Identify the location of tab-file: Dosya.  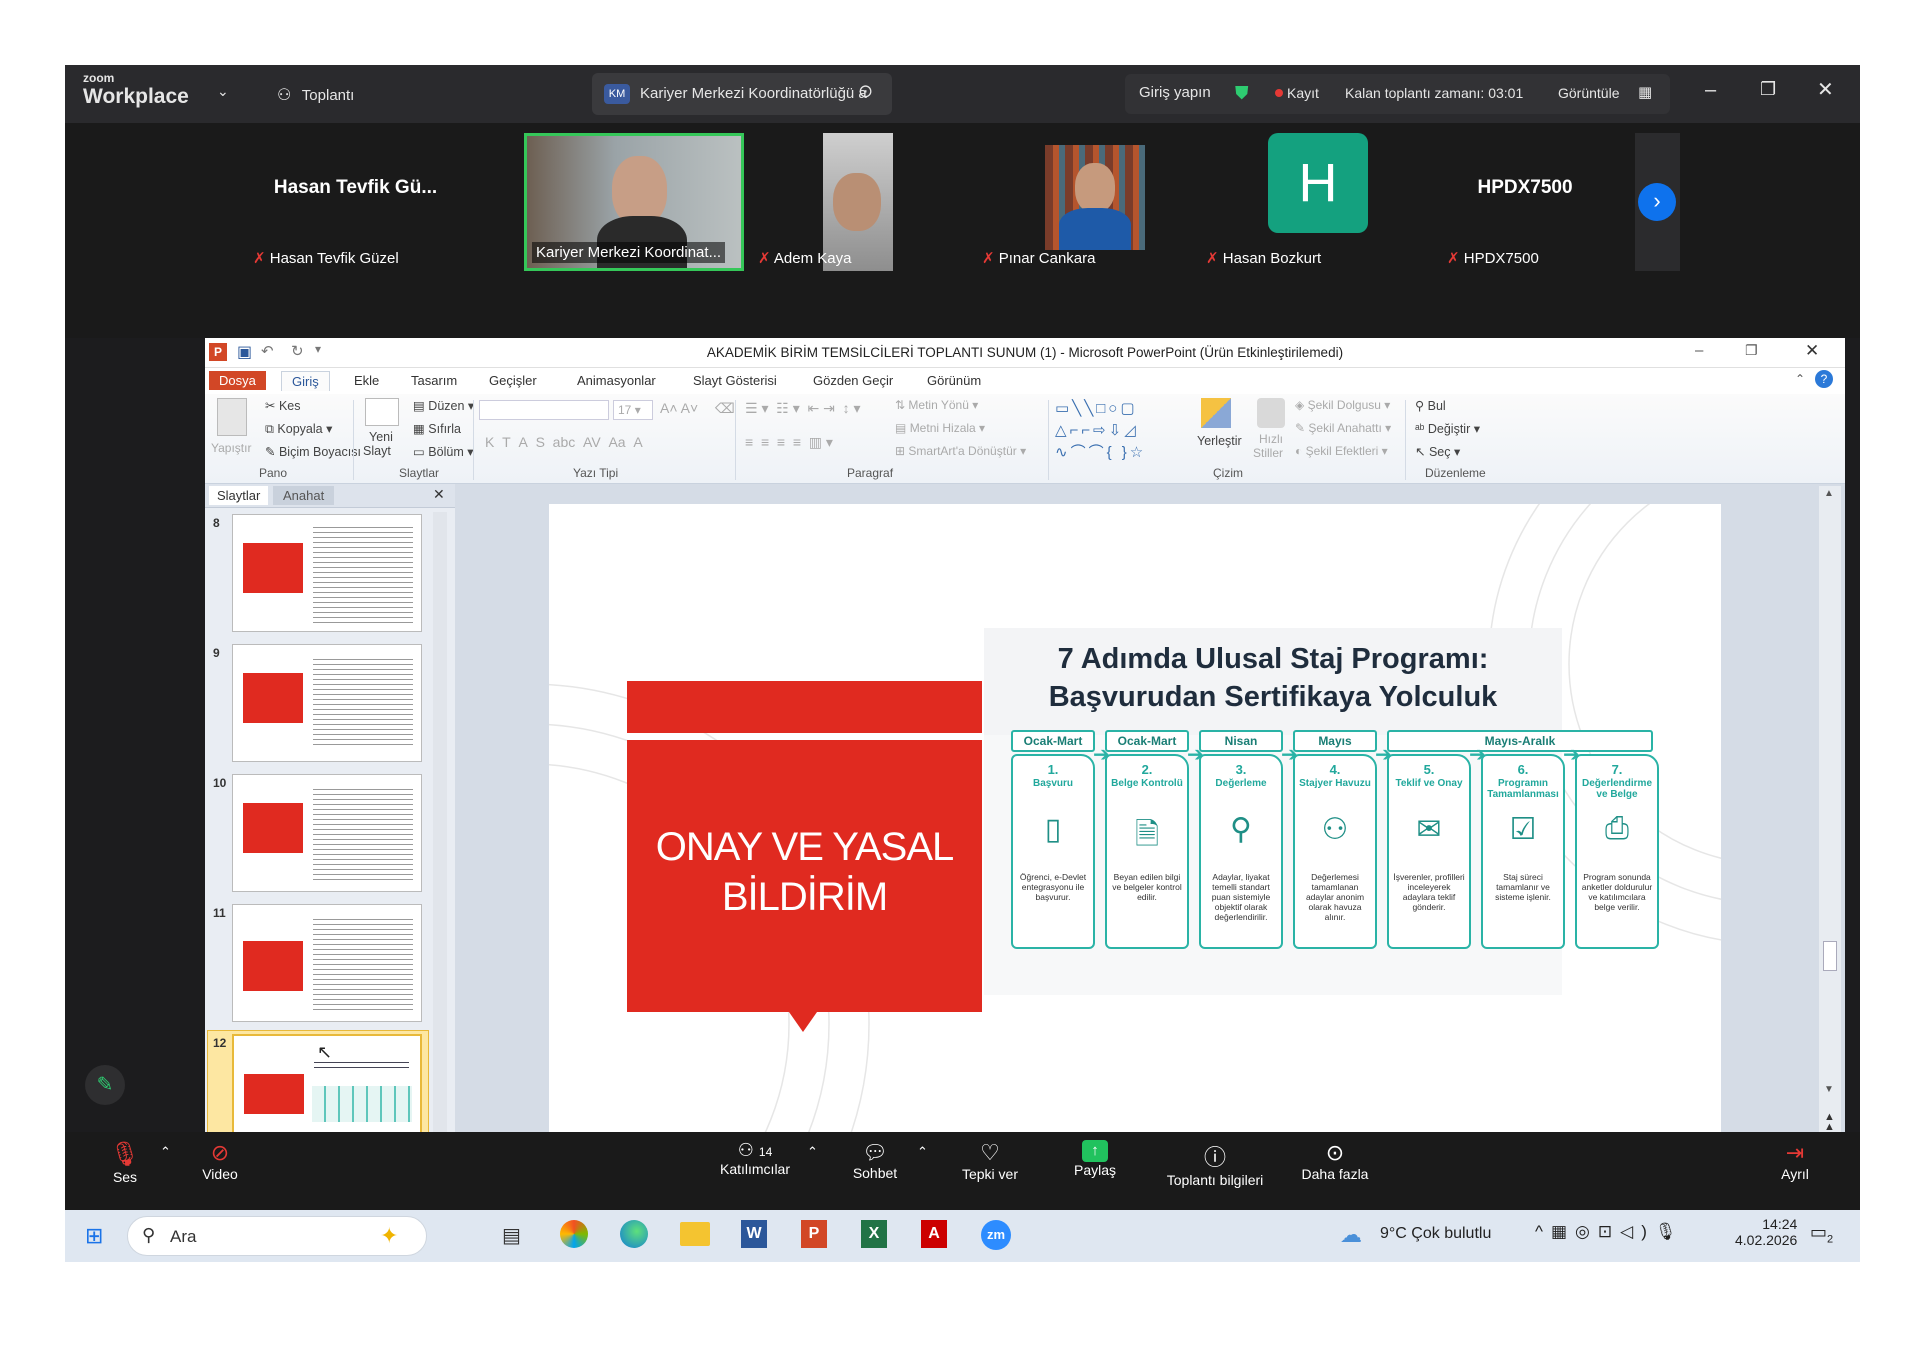
(237, 380).